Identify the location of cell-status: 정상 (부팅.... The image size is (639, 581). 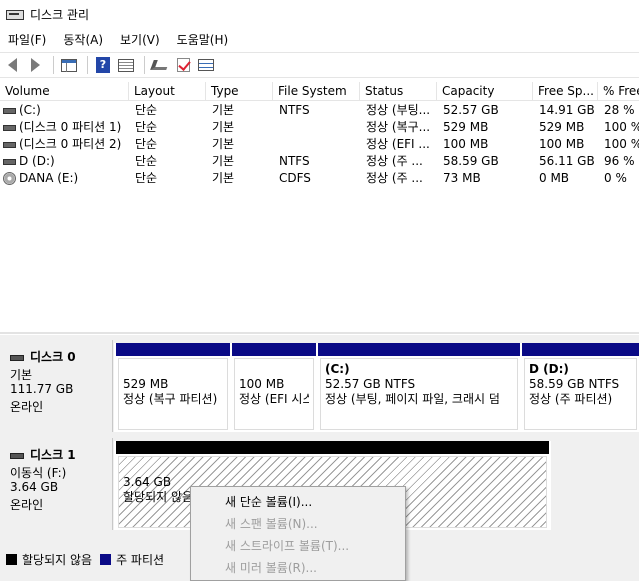
(398, 110).